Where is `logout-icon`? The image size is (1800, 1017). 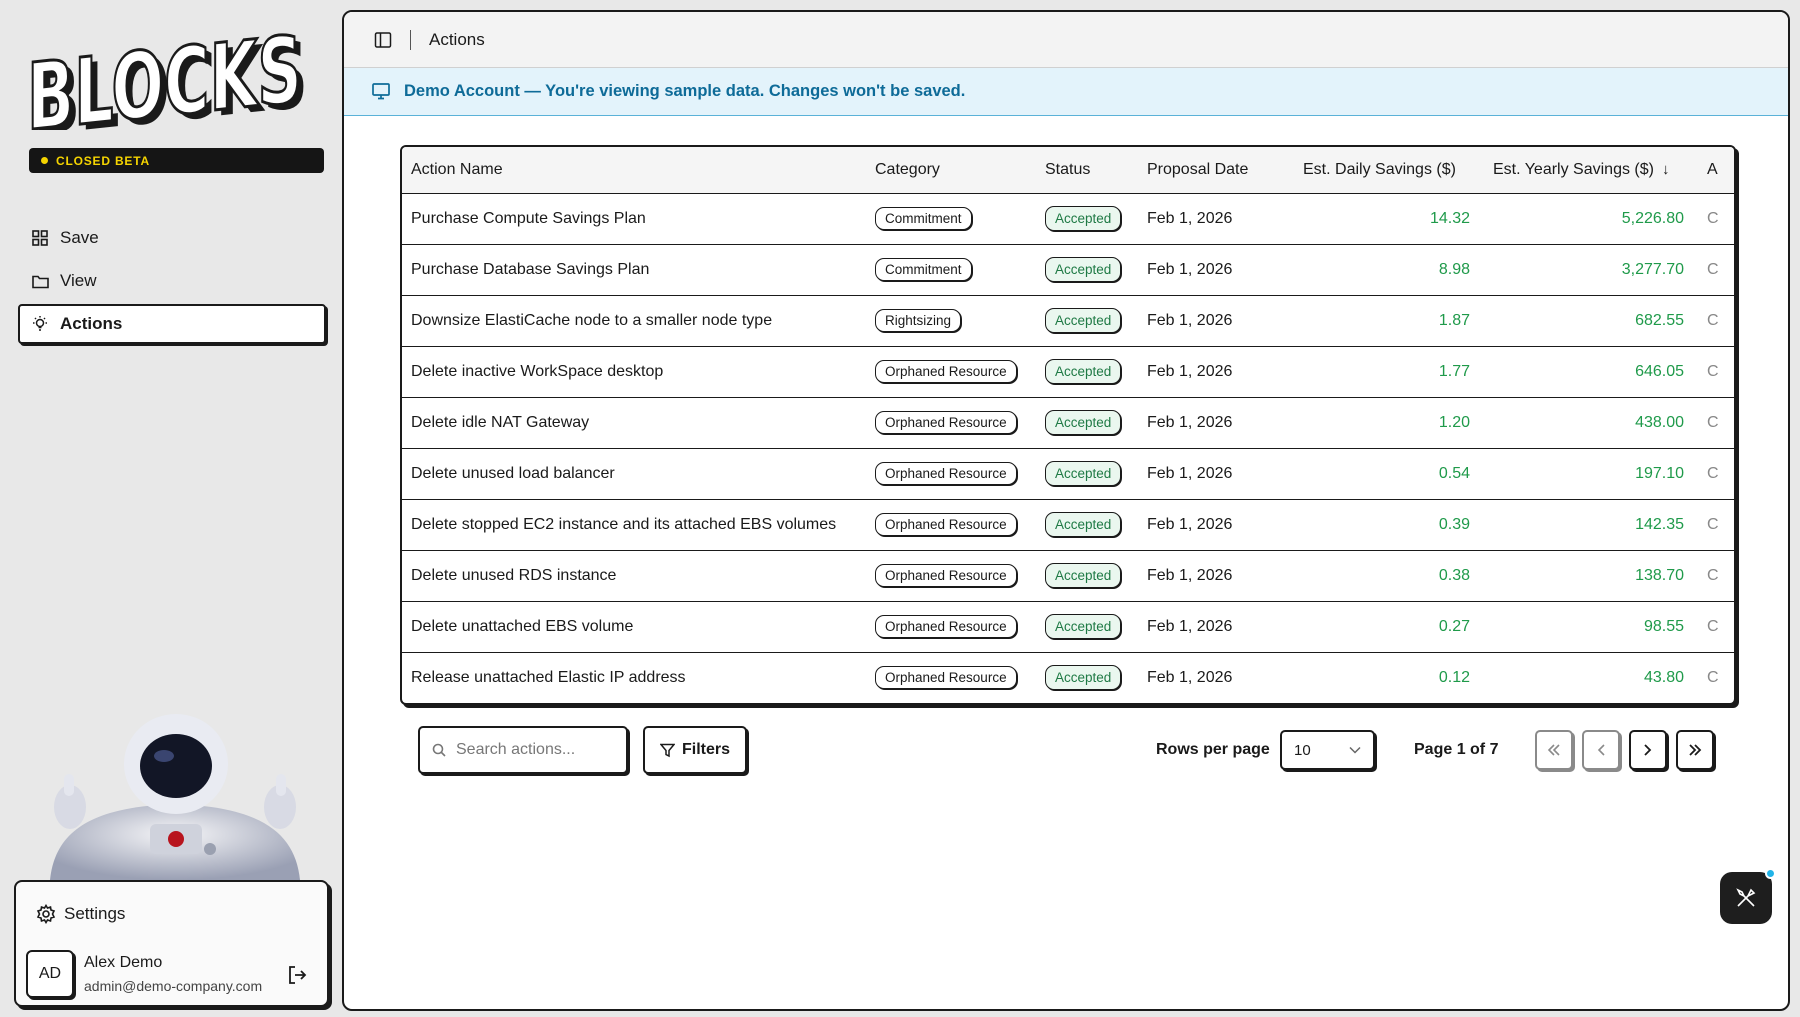 logout-icon is located at coordinates (297, 977).